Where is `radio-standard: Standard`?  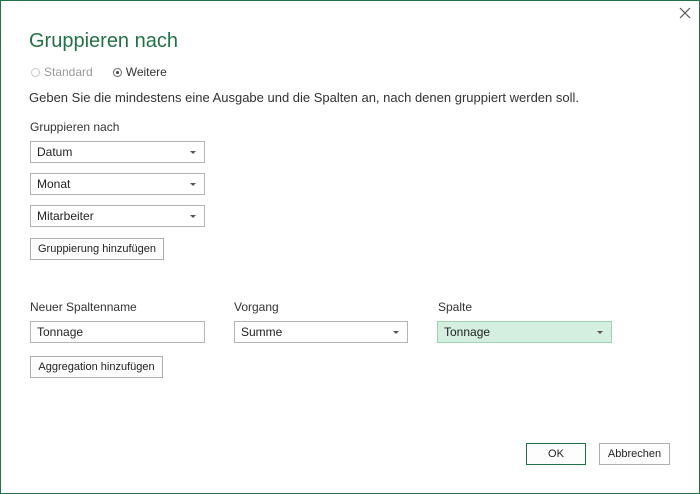
radio-standard: Standard is located at coordinates (62, 72).